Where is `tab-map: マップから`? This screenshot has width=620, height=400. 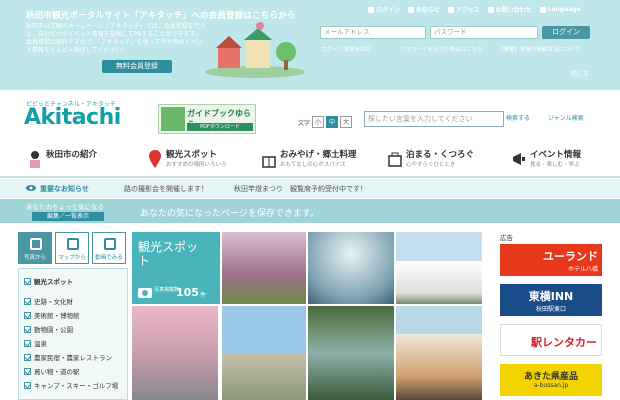 tab-map: マップから is located at coordinates (72, 248).